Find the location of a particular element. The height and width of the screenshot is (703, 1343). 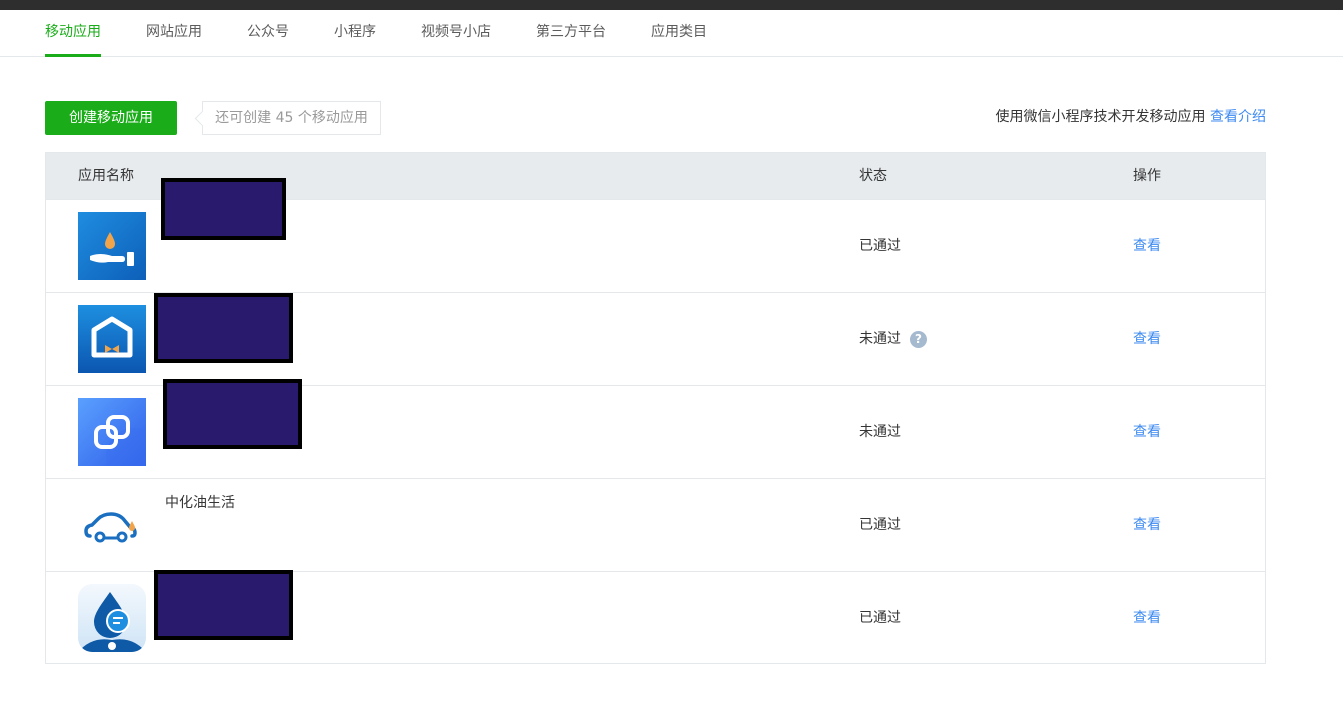

tab-app-categories: 应用类目 is located at coordinates (679, 32).